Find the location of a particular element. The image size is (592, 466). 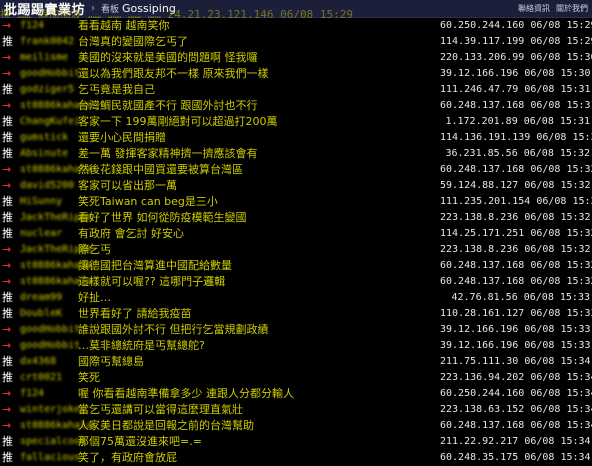

comment-ip: 114.136.191.139 is located at coordinates (485, 137).